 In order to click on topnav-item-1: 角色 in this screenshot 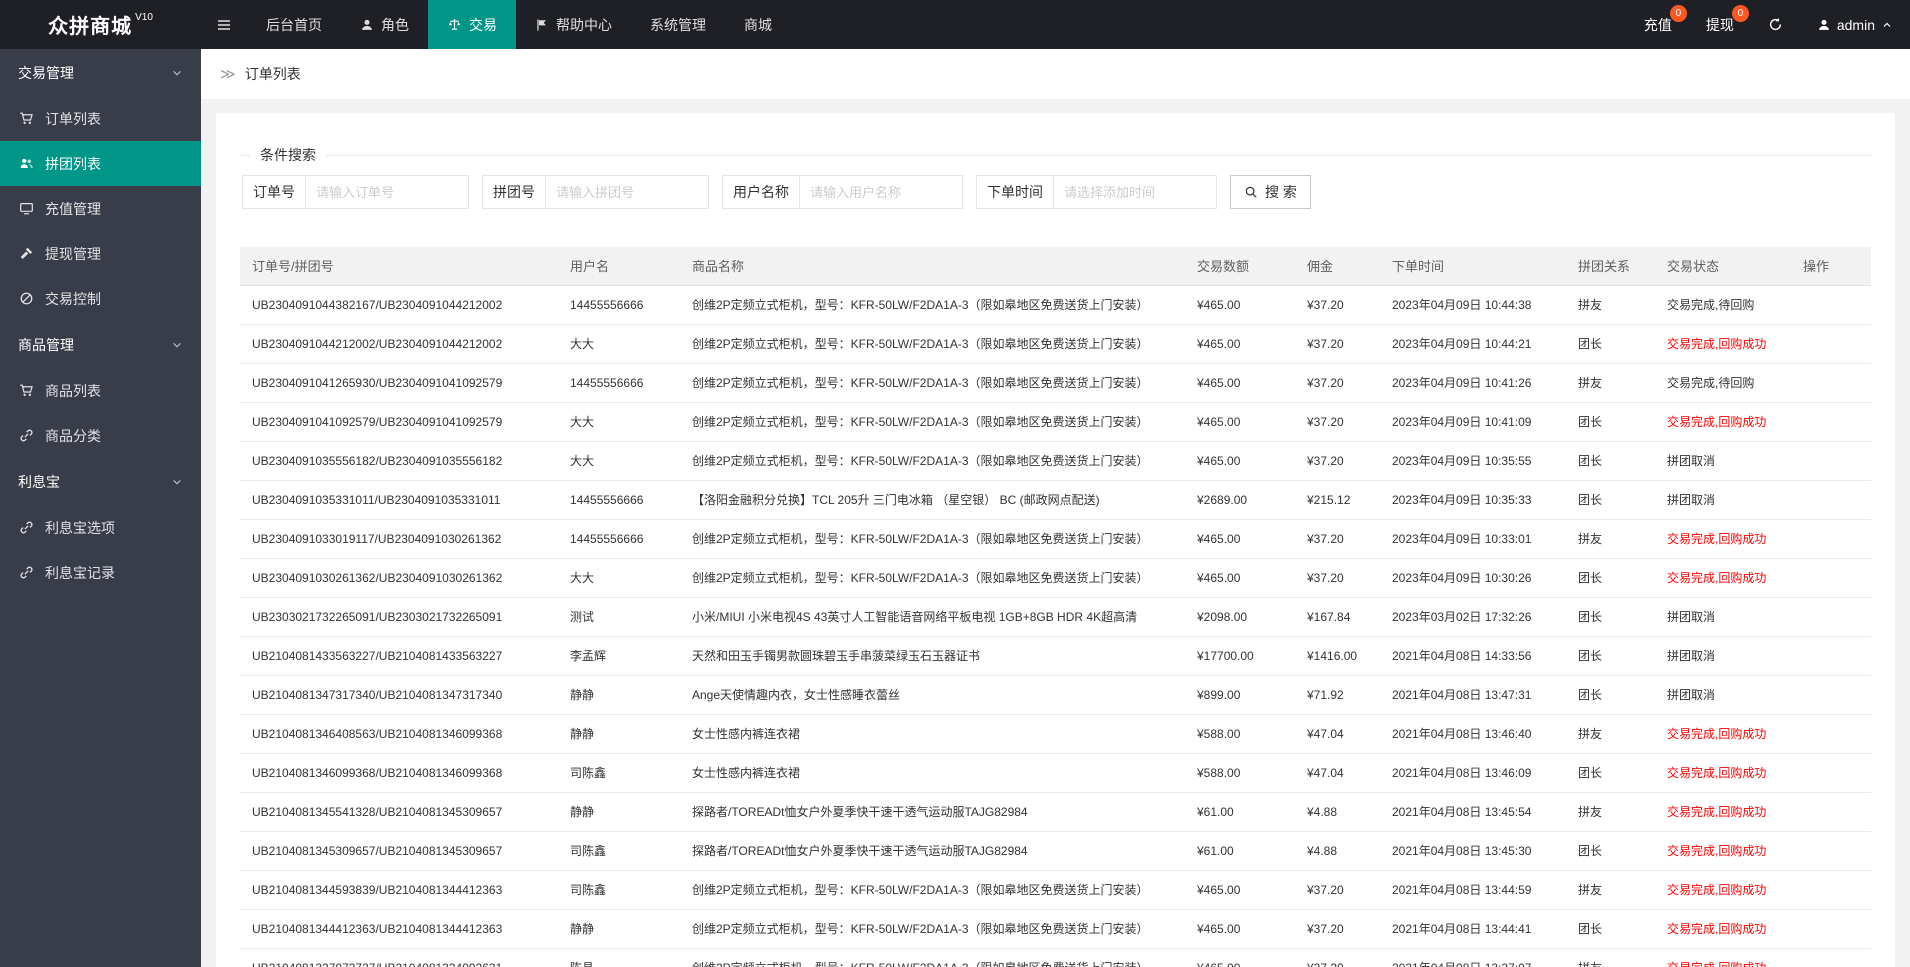, I will do `click(384, 24)`.